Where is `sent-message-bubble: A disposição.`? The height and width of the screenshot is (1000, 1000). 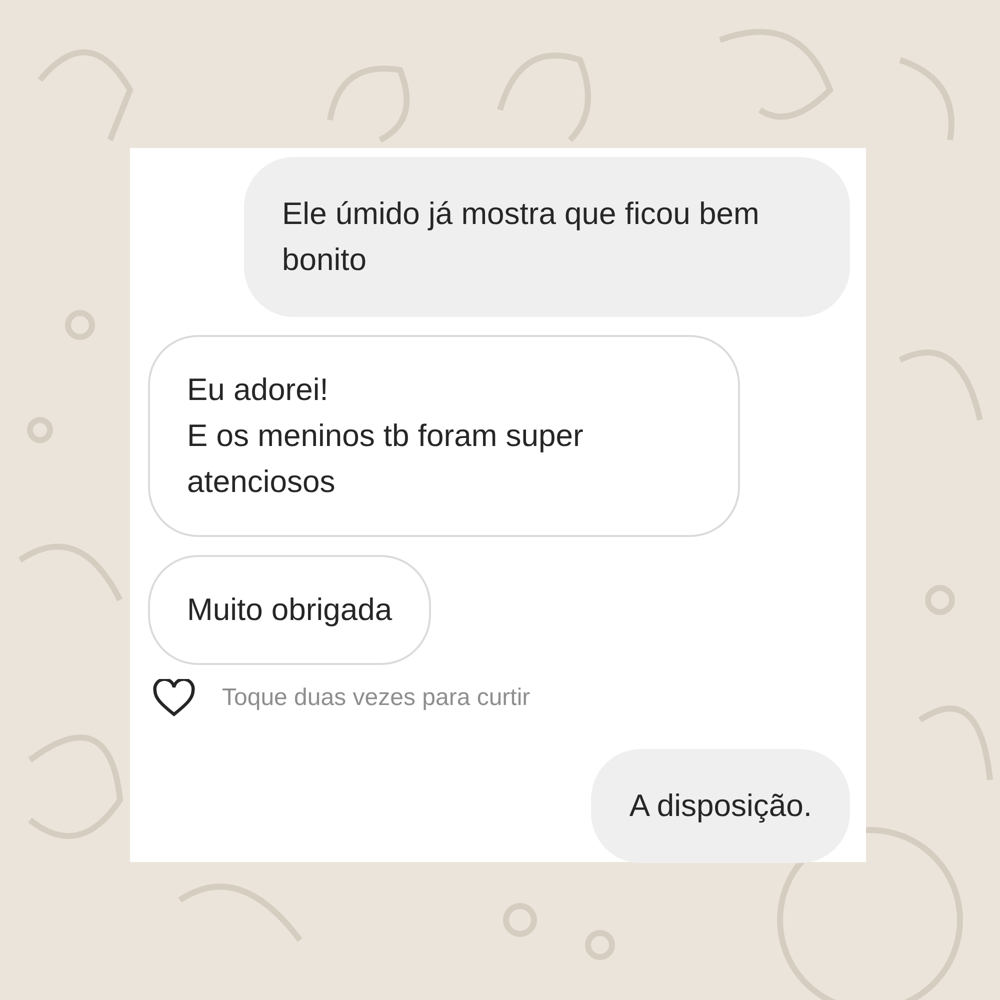
sent-message-bubble: A disposição. is located at coordinates (720, 806).